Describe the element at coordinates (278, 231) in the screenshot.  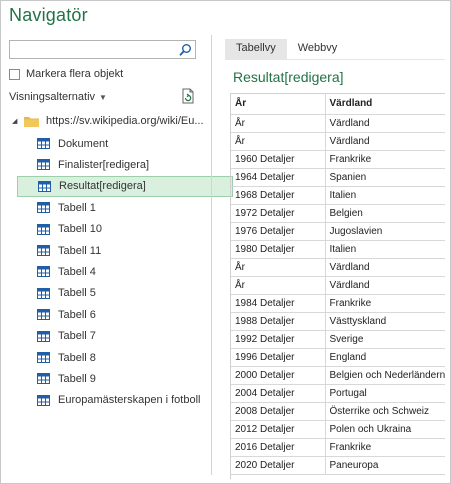
I see `table-cell: 1976 Detaljer` at that location.